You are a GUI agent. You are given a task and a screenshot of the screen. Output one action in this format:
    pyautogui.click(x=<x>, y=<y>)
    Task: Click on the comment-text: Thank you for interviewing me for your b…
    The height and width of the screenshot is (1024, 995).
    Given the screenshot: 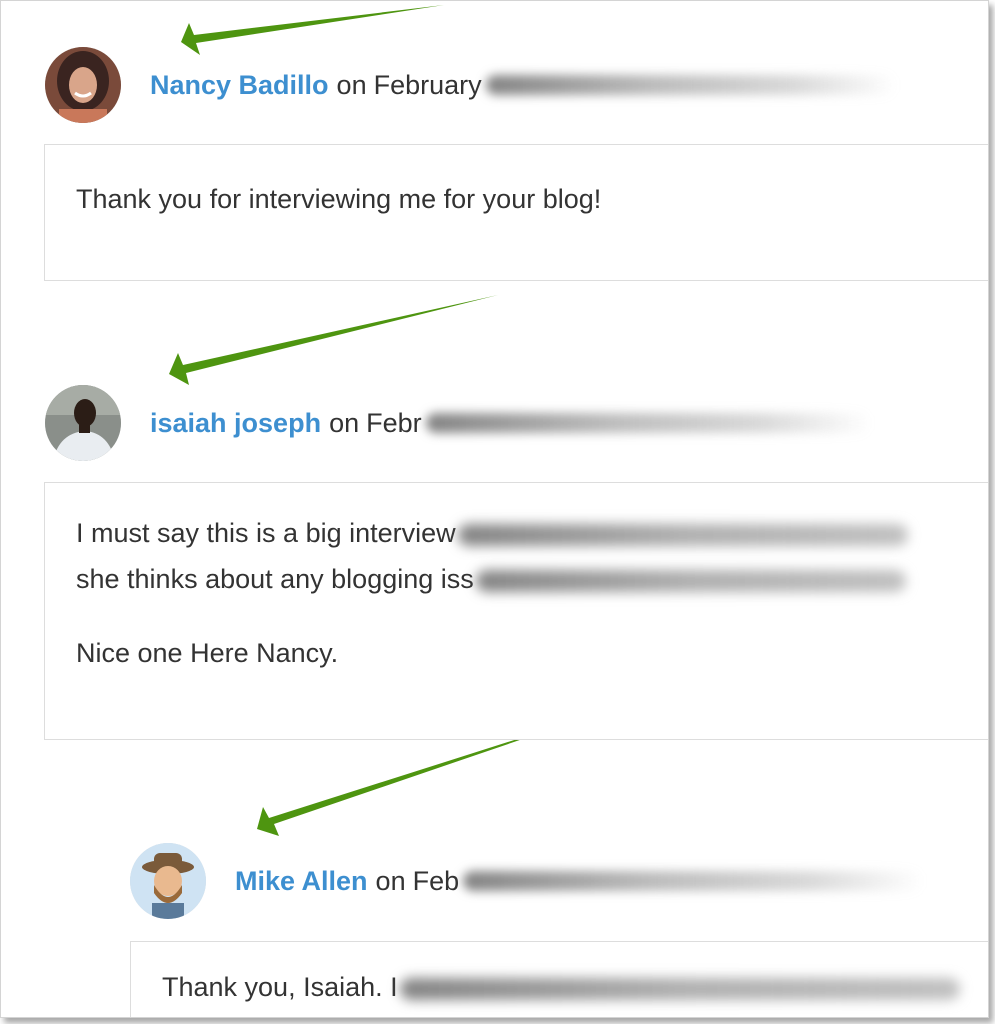 What is the action you would take?
    pyautogui.click(x=339, y=199)
    